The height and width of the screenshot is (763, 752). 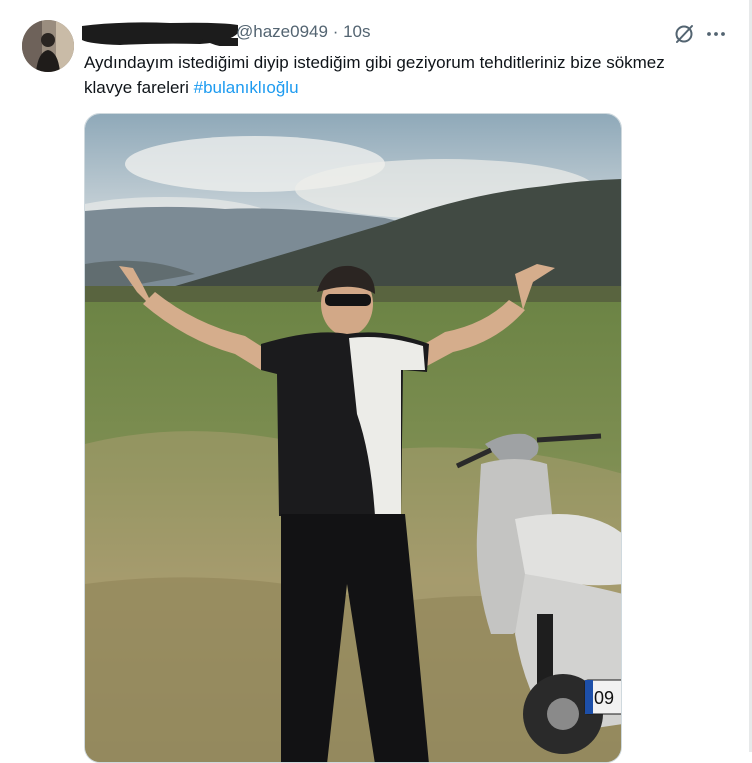 I want to click on redacted-name, so click(x=160, y=34).